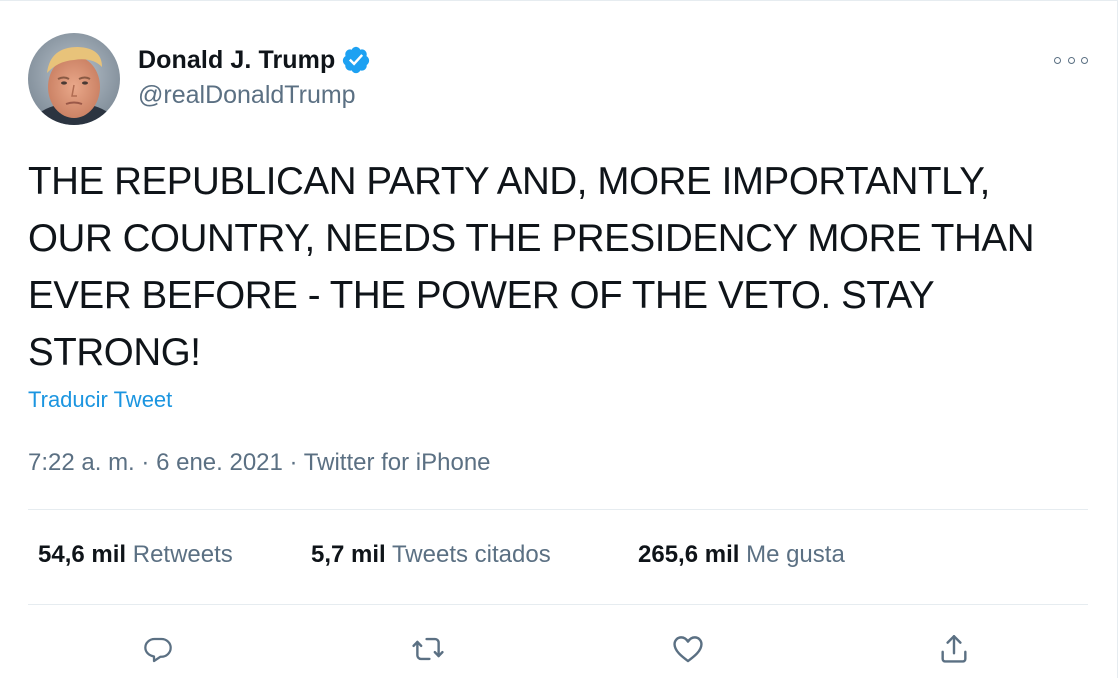 The width and height of the screenshot is (1120, 678). I want to click on heart-icon, so click(688, 649).